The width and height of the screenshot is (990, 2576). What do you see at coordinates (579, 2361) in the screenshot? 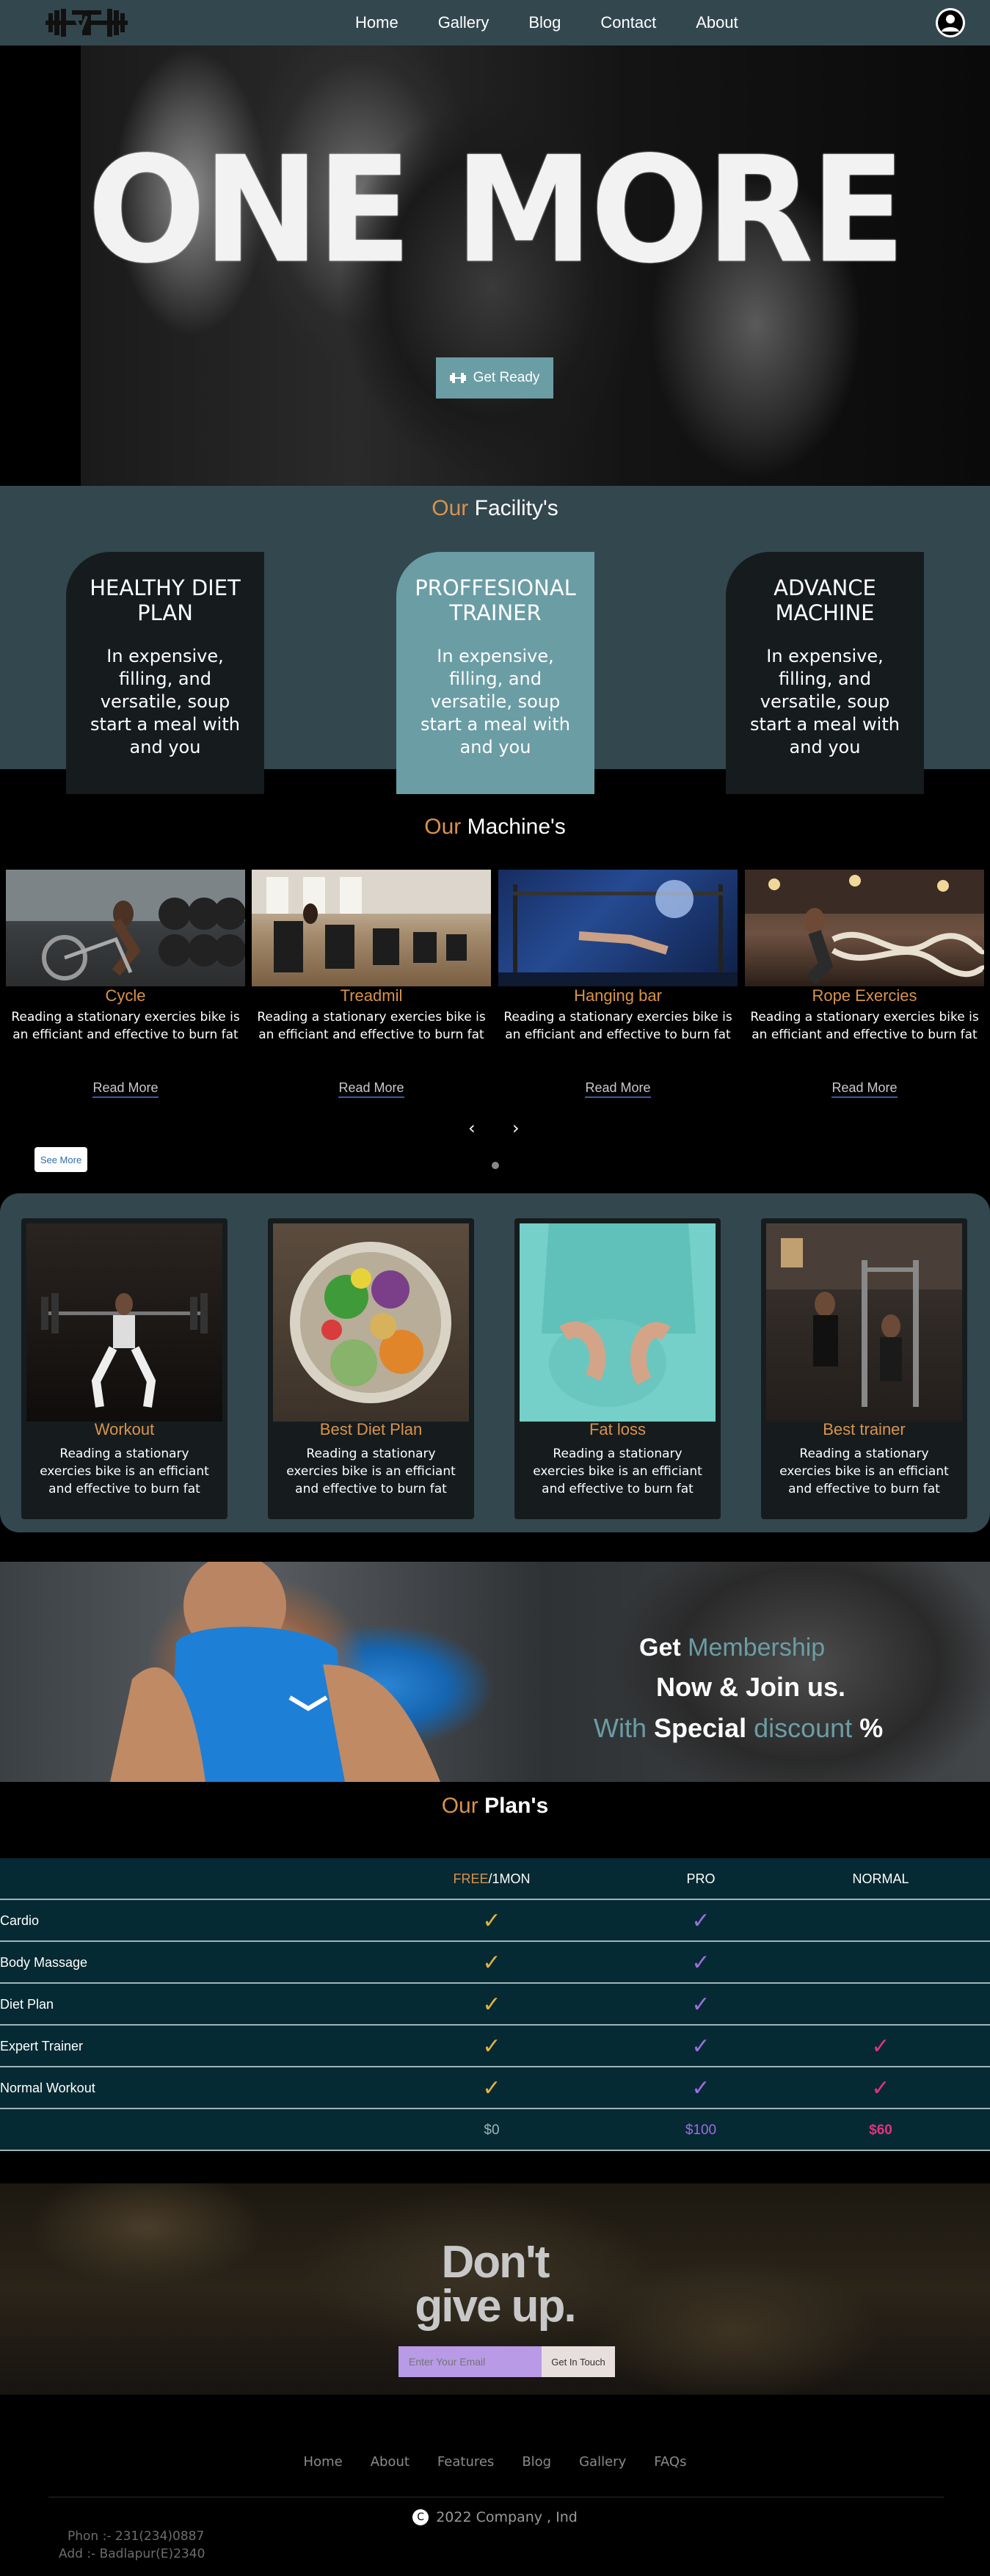
I see `get-in-touch-button: Get In Touch` at bounding box center [579, 2361].